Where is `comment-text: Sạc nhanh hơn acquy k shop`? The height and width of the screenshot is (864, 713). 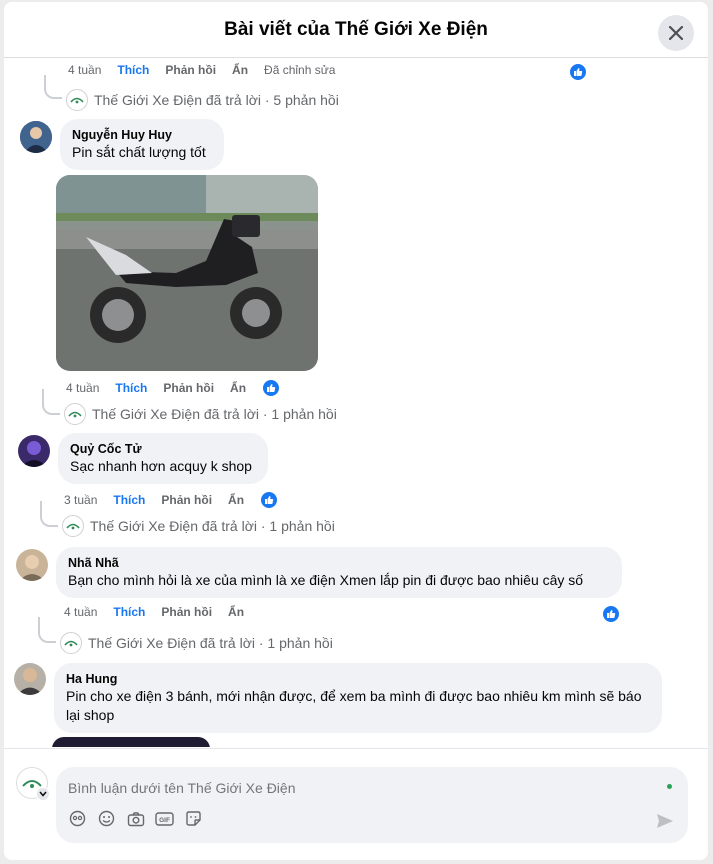 comment-text: Sạc nhanh hơn acquy k shop is located at coordinates (161, 466).